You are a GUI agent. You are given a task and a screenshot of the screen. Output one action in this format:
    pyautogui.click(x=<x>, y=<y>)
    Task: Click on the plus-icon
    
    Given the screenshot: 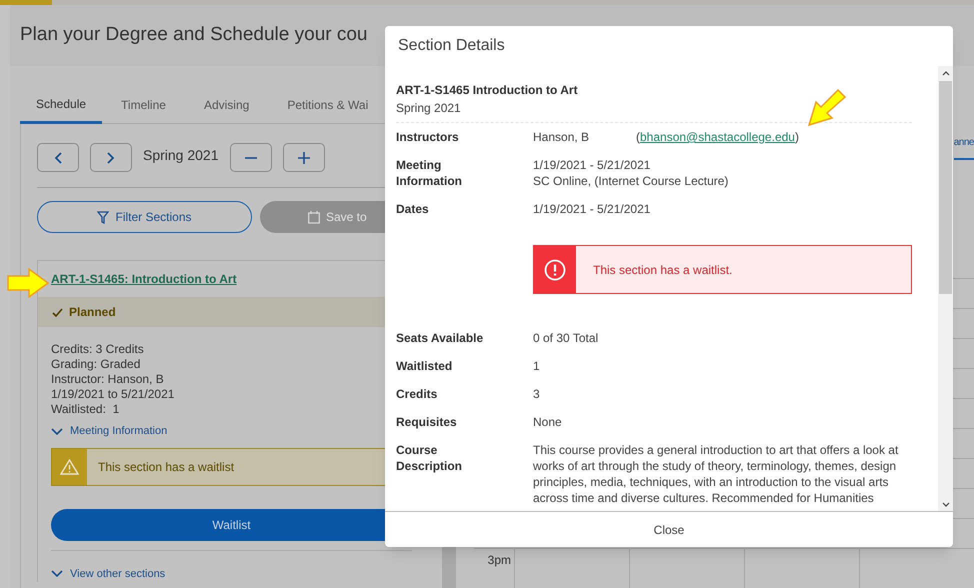 What is the action you would take?
    pyautogui.click(x=304, y=158)
    